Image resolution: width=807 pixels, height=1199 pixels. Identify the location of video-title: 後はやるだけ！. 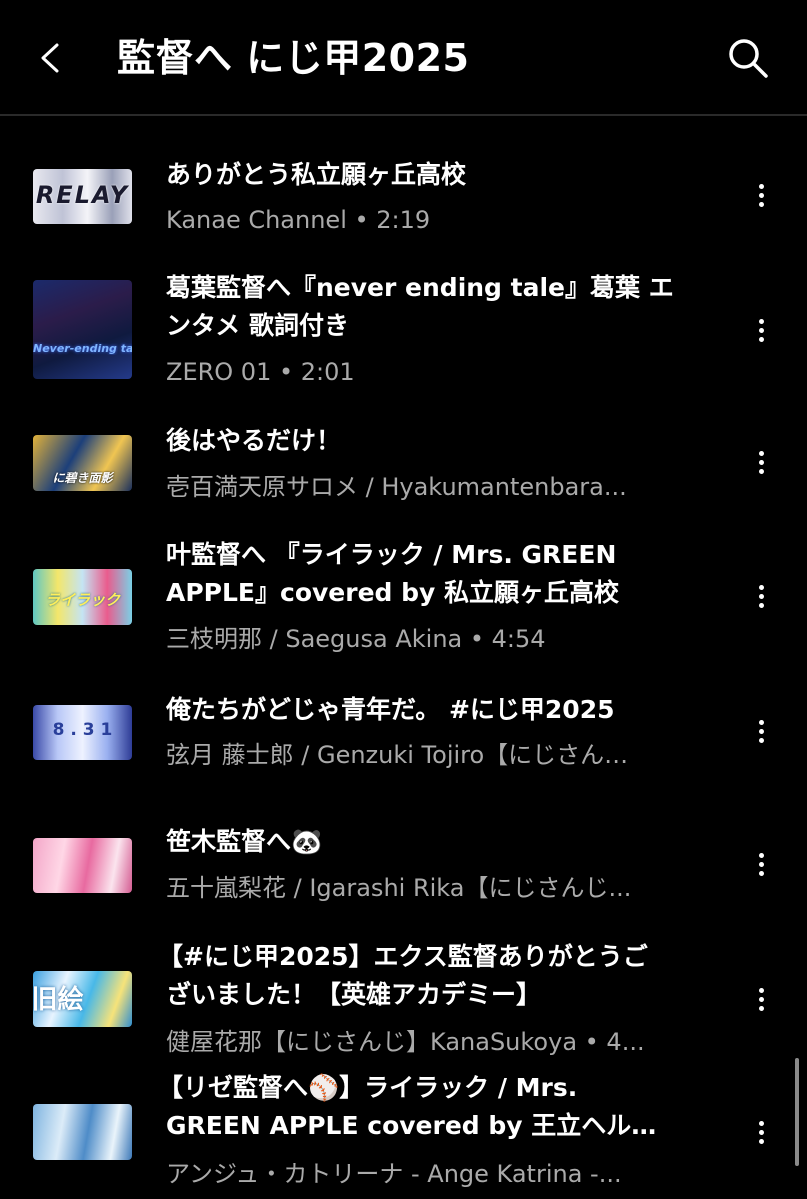
(426, 441).